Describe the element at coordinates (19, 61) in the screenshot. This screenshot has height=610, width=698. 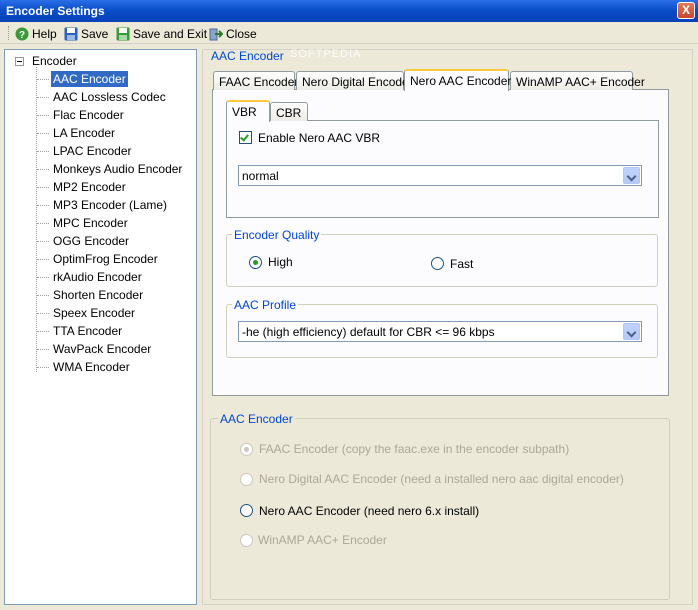
I see `collapse-icon` at that location.